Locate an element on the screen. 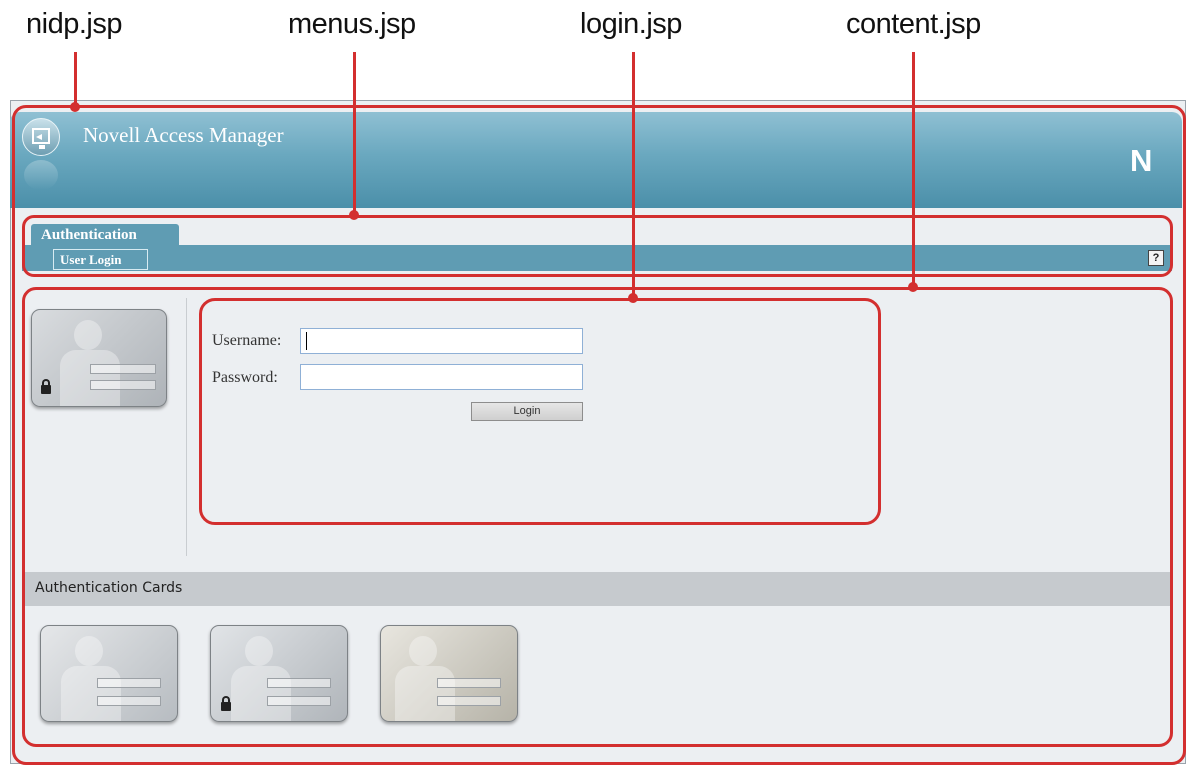  content-leader is located at coordinates (913, 169).